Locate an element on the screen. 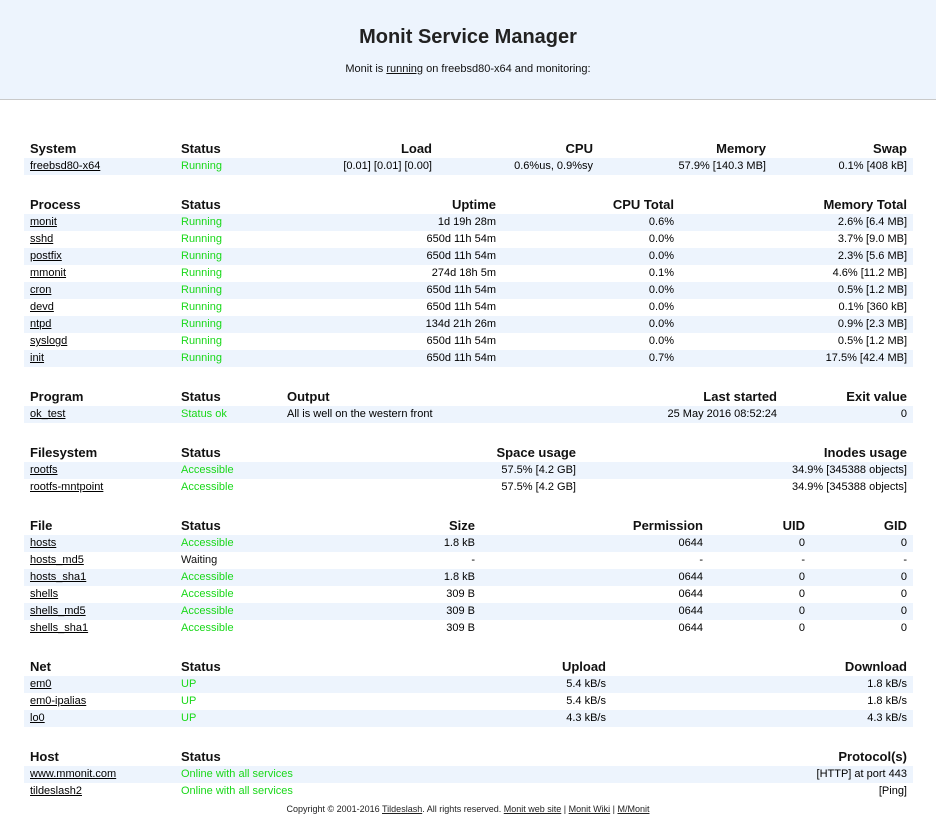 This screenshot has width=936, height=822. uptime-value: 134d 21h 26m is located at coordinates (460, 324).